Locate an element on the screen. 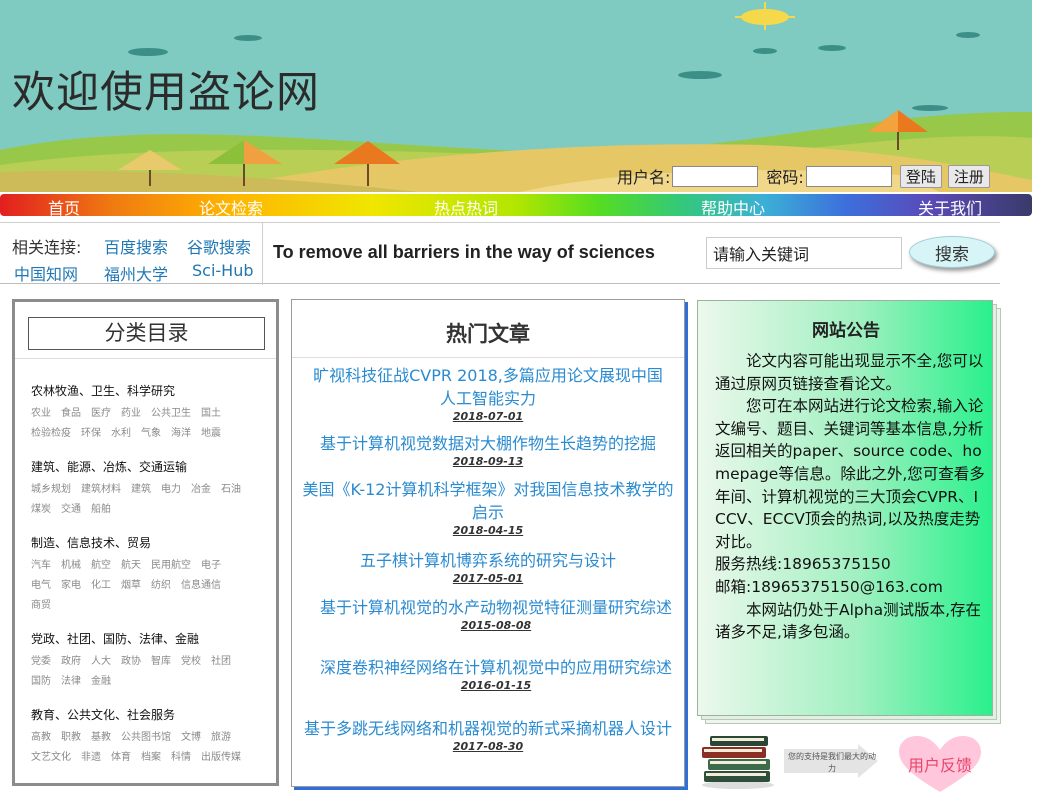  notice-paragraph: 本网站仍处于Alpha测试版本,存在诸多不足,请多包涵。 is located at coordinates (848, 621).